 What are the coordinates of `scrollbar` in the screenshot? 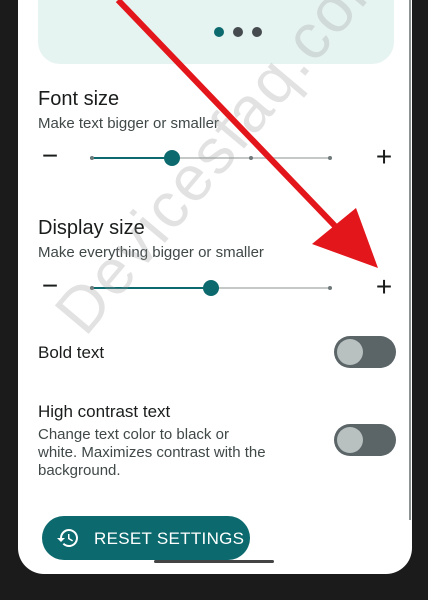 It's located at (410, 260).